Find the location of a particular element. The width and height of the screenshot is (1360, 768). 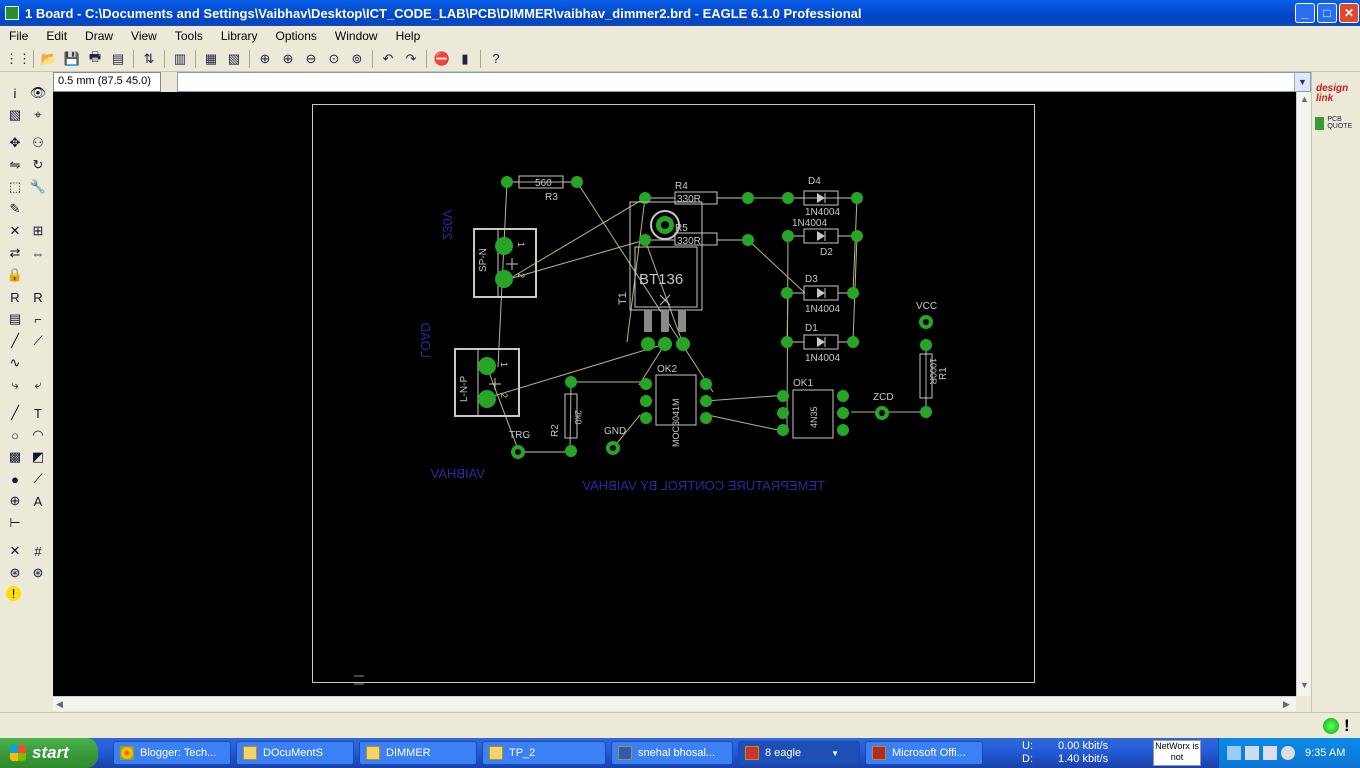

command-line-input: ▼ is located at coordinates (744, 82).